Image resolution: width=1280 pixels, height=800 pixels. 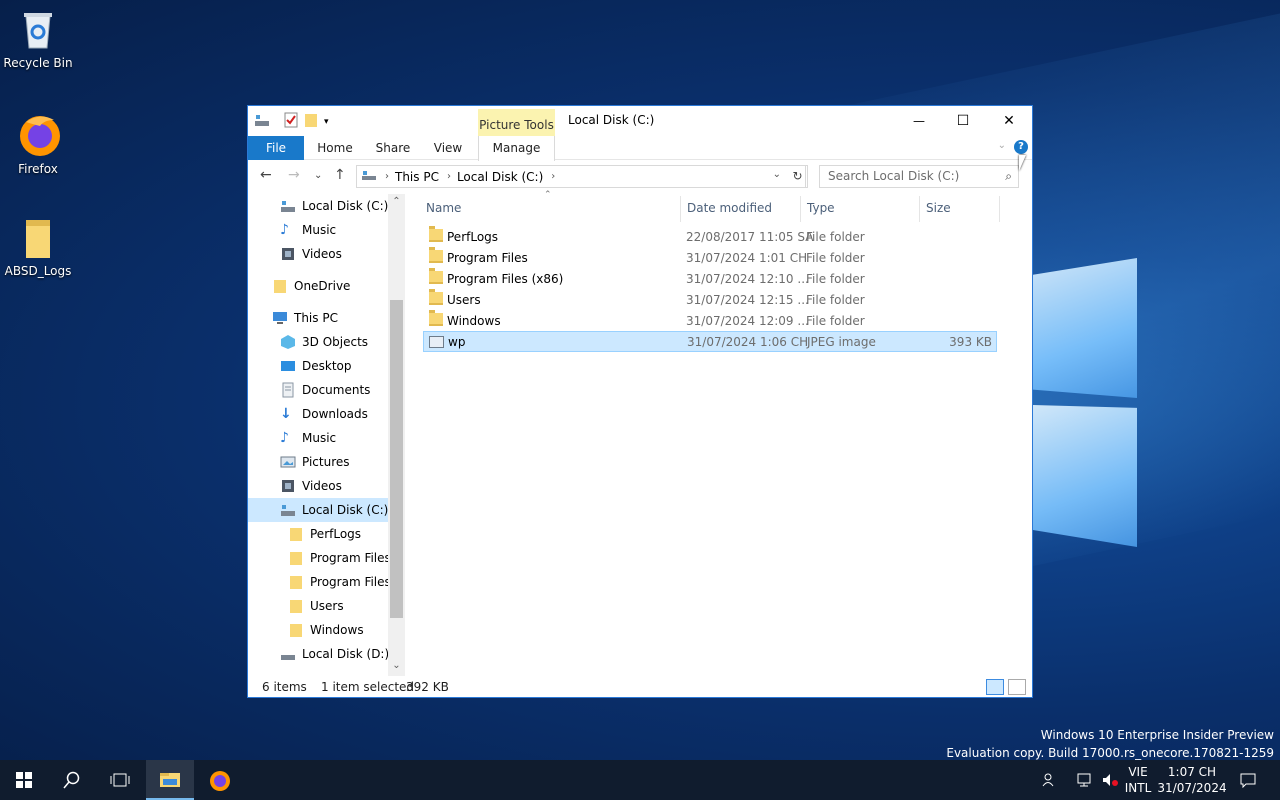 I want to click on back-button: ←, so click(x=266, y=175).